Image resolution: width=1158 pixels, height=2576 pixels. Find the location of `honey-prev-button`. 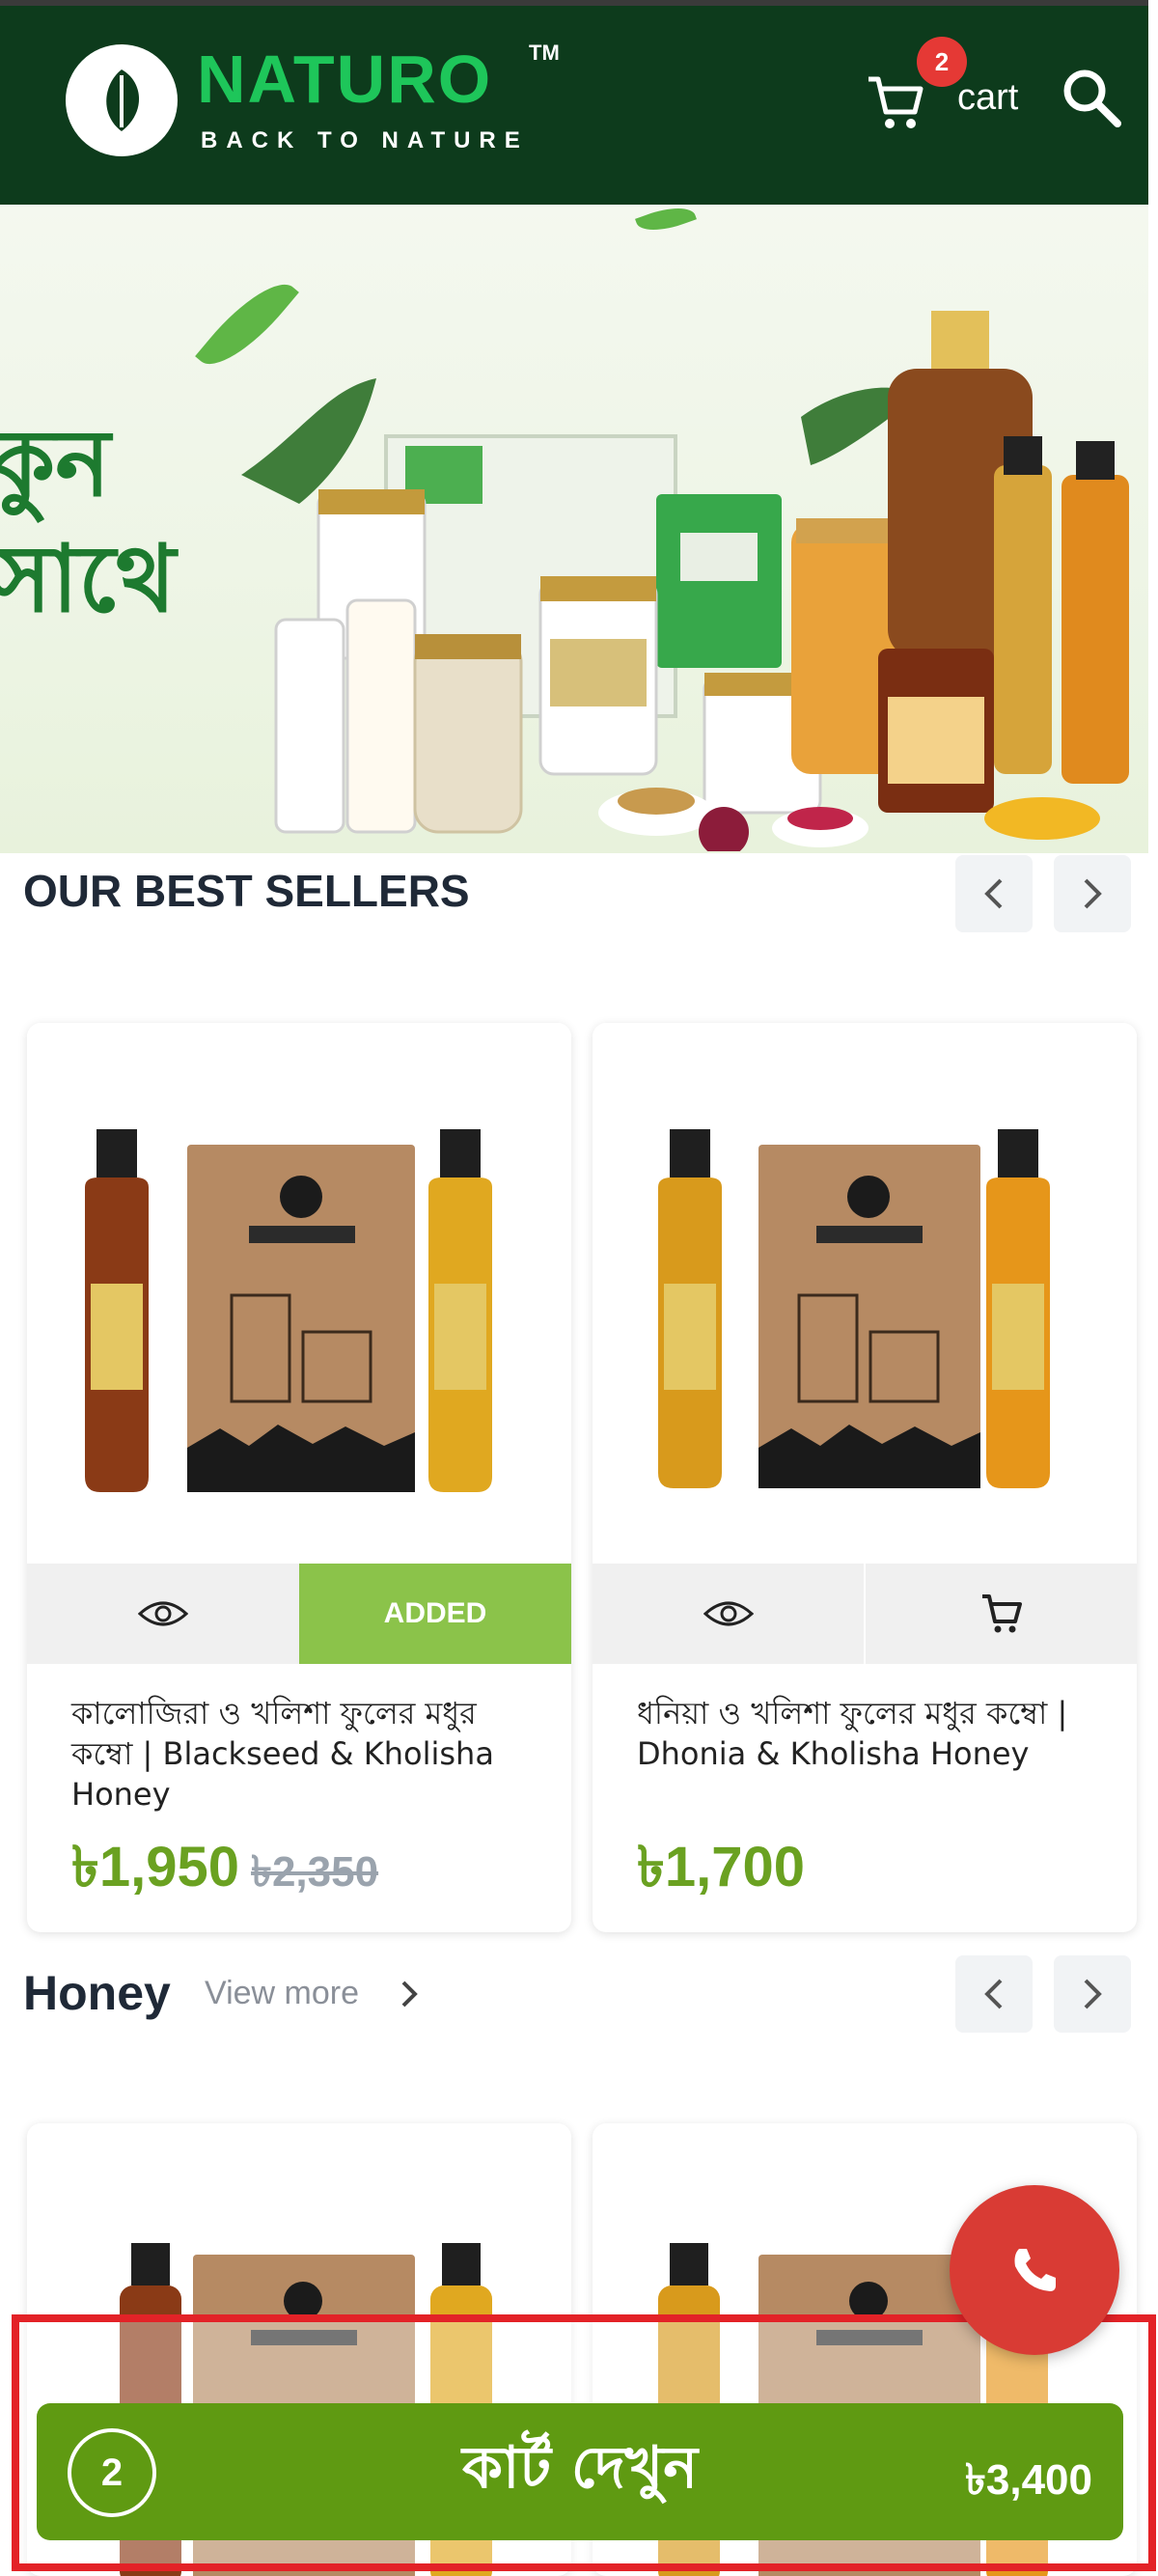

honey-prev-button is located at coordinates (994, 1994).